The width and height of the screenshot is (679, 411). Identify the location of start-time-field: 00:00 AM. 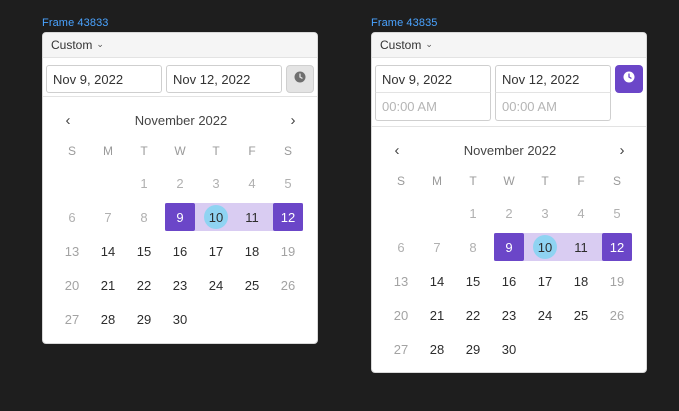
(433, 107).